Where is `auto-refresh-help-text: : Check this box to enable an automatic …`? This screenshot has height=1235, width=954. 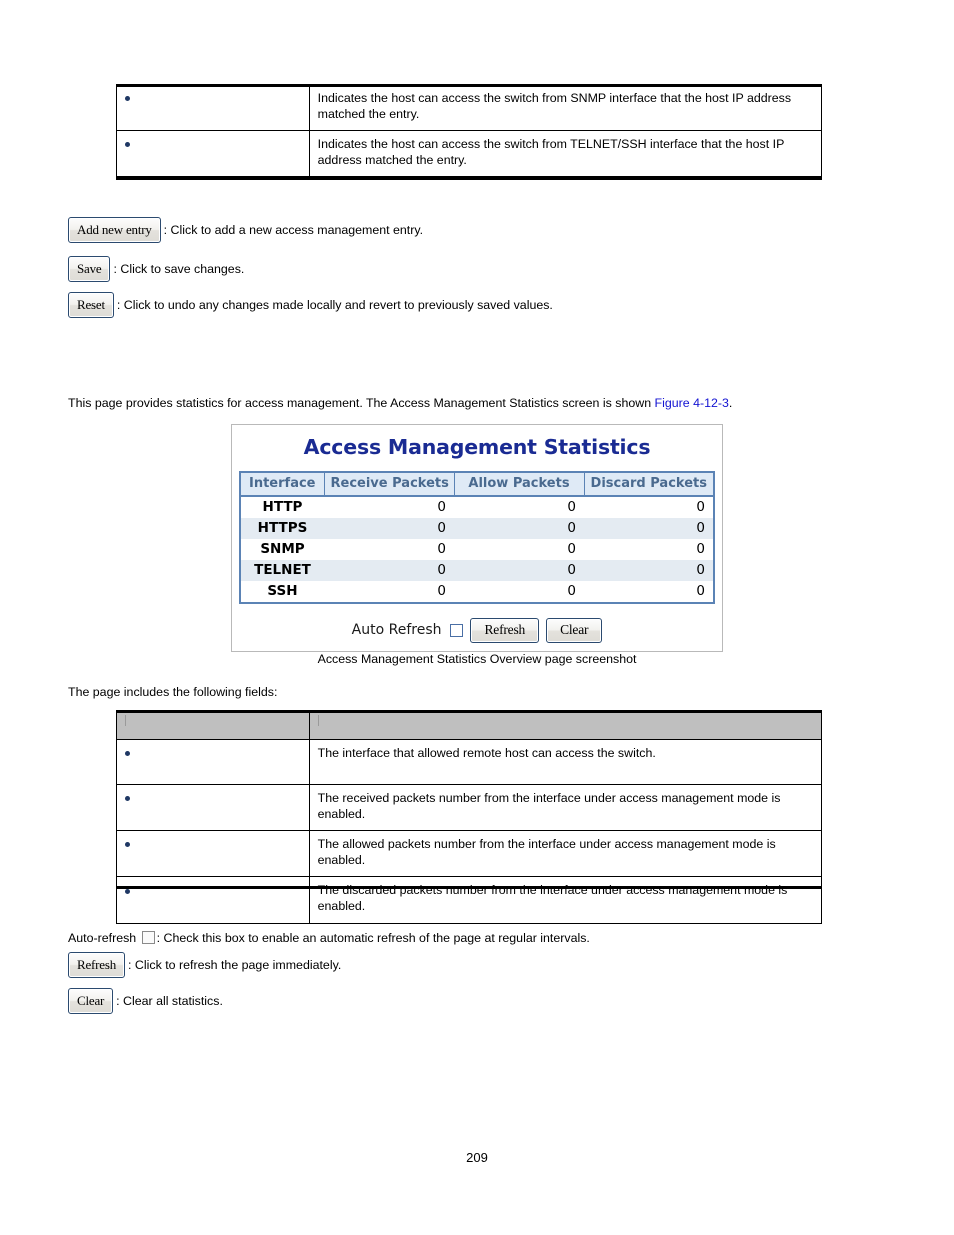
auto-refresh-help-text: : Check this box to enable an automatic … is located at coordinates (373, 938).